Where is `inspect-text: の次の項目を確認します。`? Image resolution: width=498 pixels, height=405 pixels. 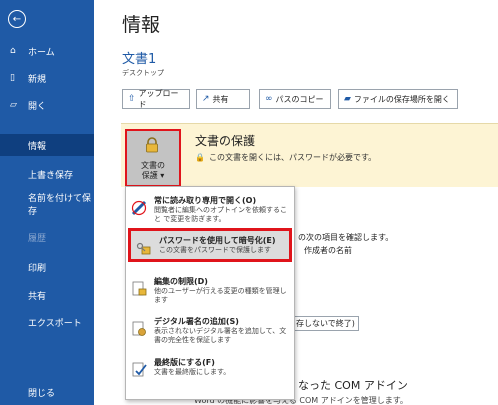
inspect-text: の次の項目を確認します。 is located at coordinates (346, 237).